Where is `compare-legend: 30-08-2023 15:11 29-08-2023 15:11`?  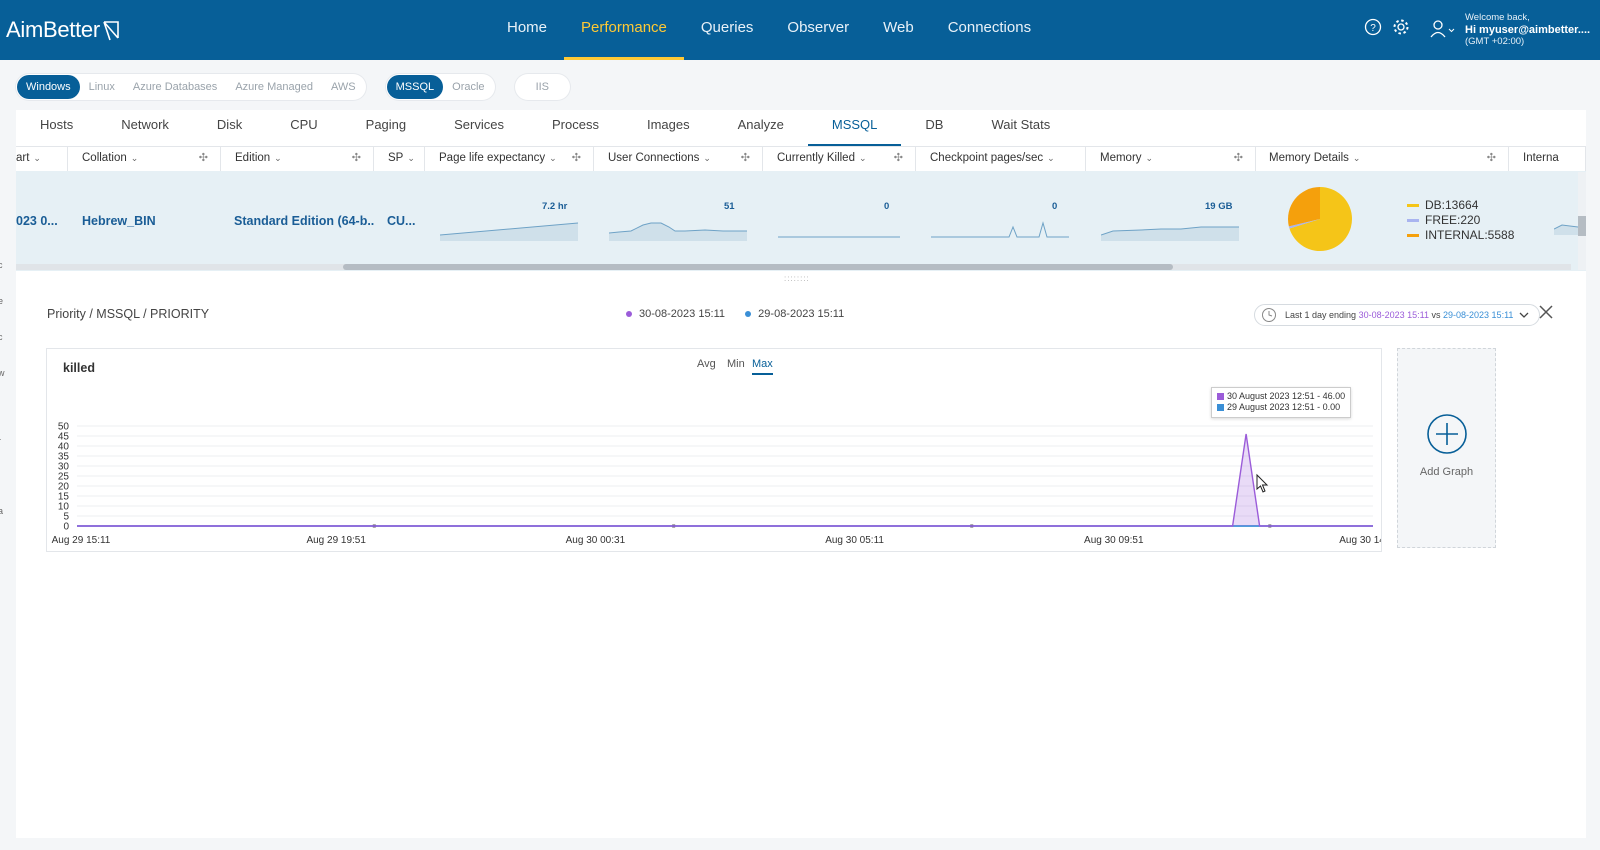
compare-legend: 30-08-2023 15:11 29-08-2023 15:11 is located at coordinates (735, 314).